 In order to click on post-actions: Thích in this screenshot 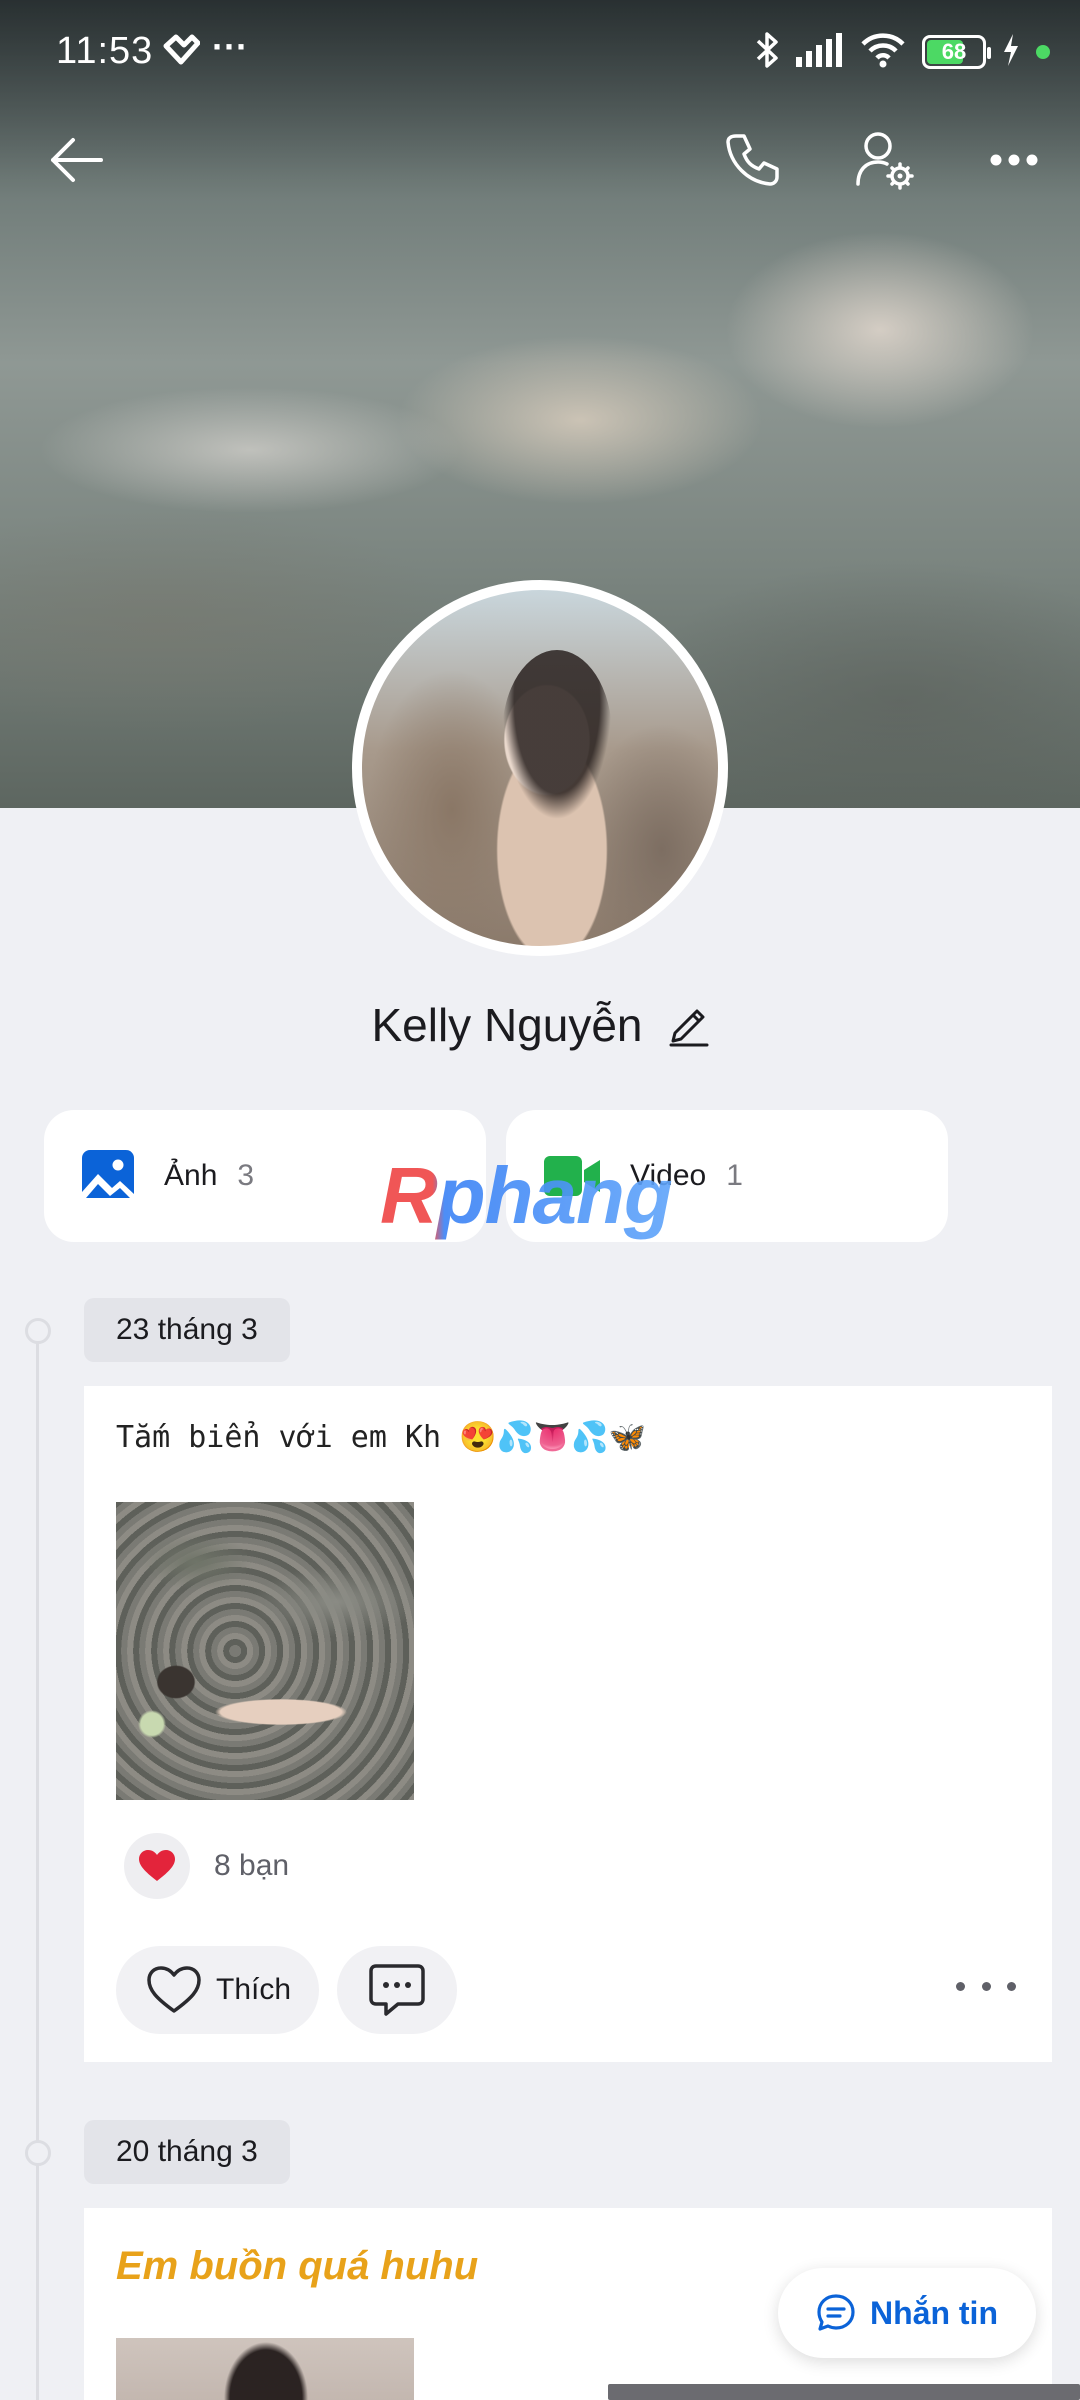, I will do `click(287, 1990)`.